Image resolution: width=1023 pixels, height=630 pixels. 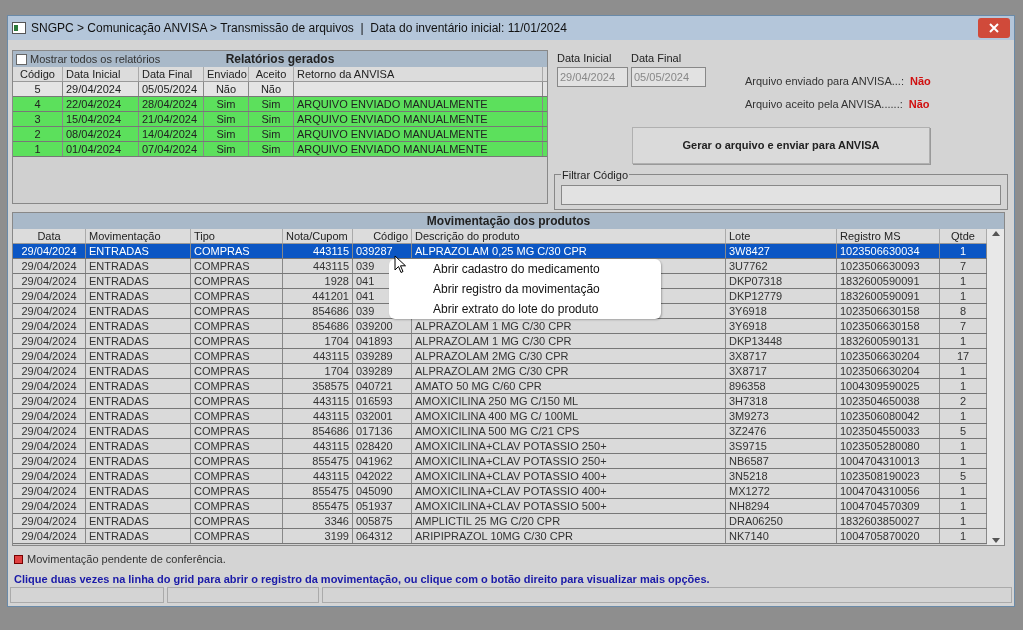 I want to click on table-cell: 1004704310056, so click(x=888, y=491).